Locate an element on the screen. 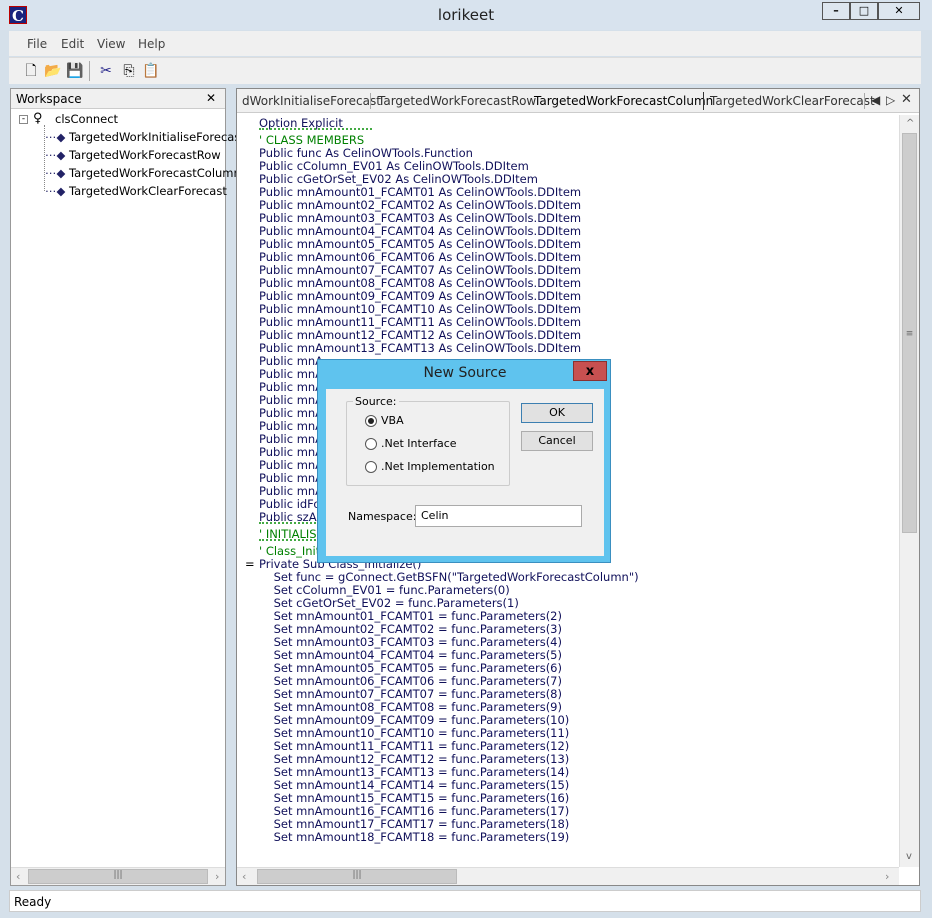 This screenshot has height=918, width=932. tab-scroll-left-icon: ◀ is located at coordinates (875, 100).